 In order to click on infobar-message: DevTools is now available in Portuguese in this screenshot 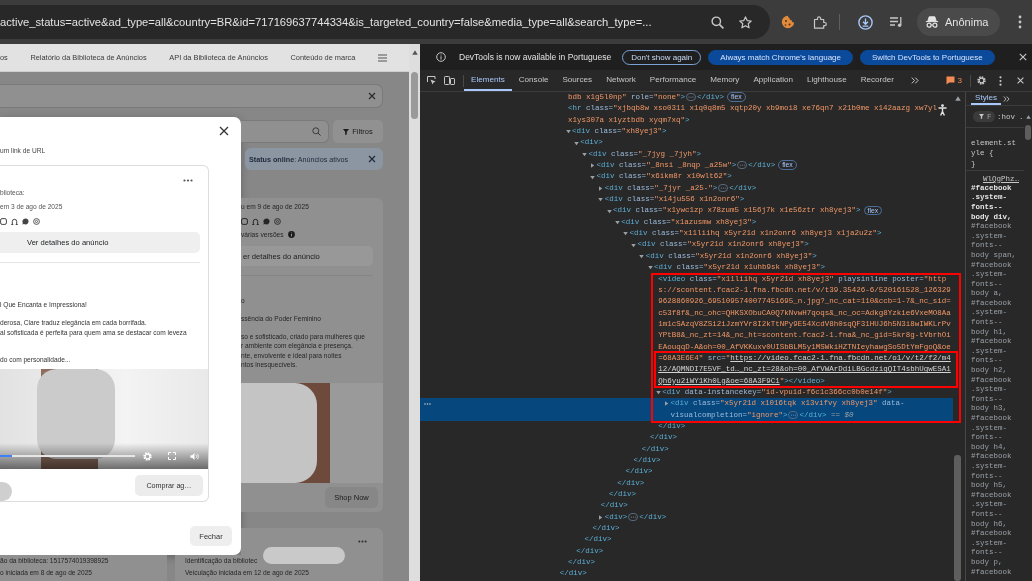, I will do `click(535, 57)`.